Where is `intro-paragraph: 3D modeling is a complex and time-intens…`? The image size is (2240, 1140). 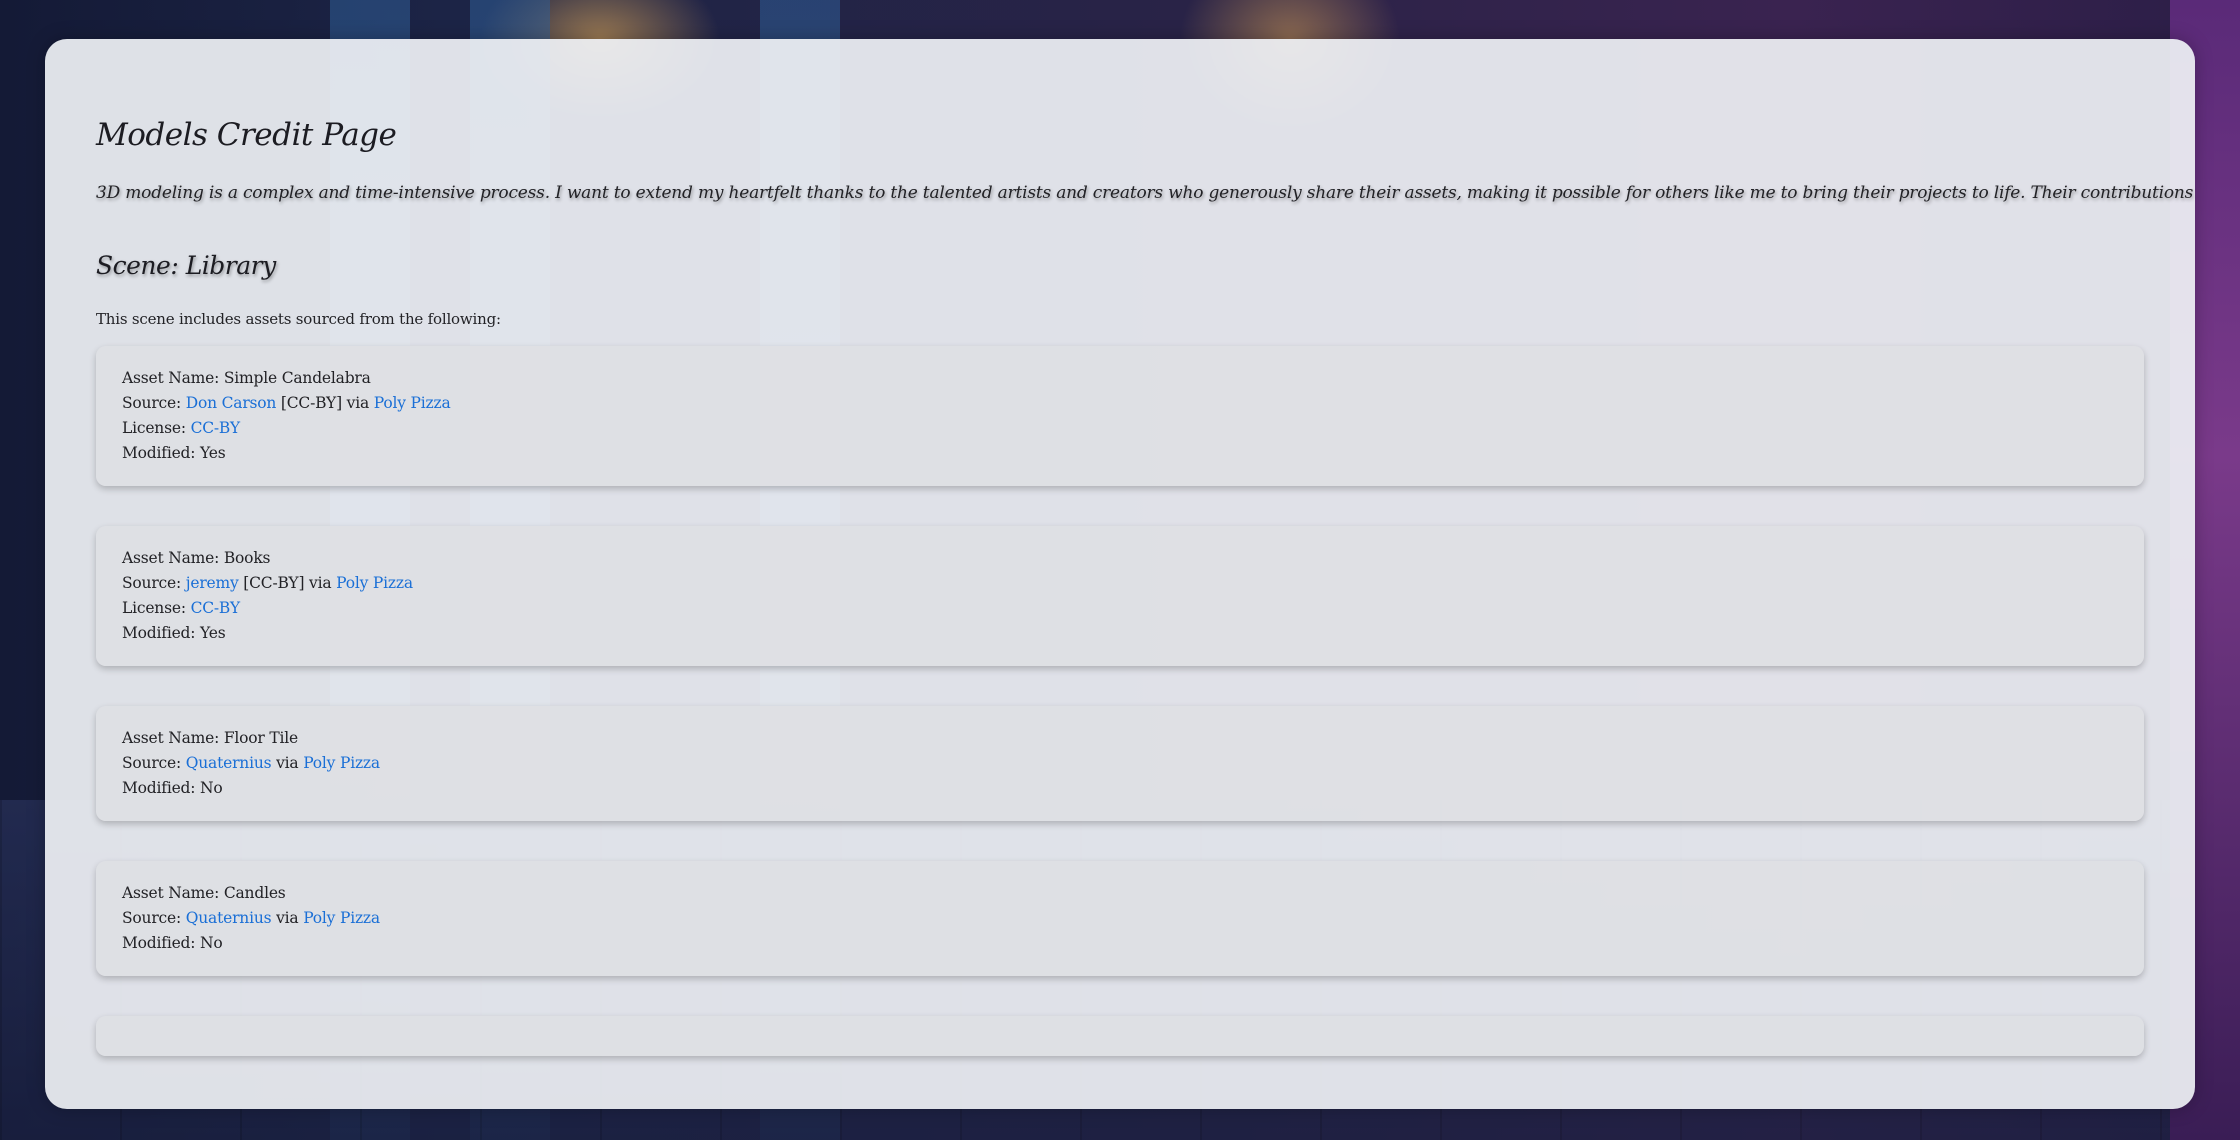 intro-paragraph: 3D modeling is a complex and time-intens… is located at coordinates (1145, 193).